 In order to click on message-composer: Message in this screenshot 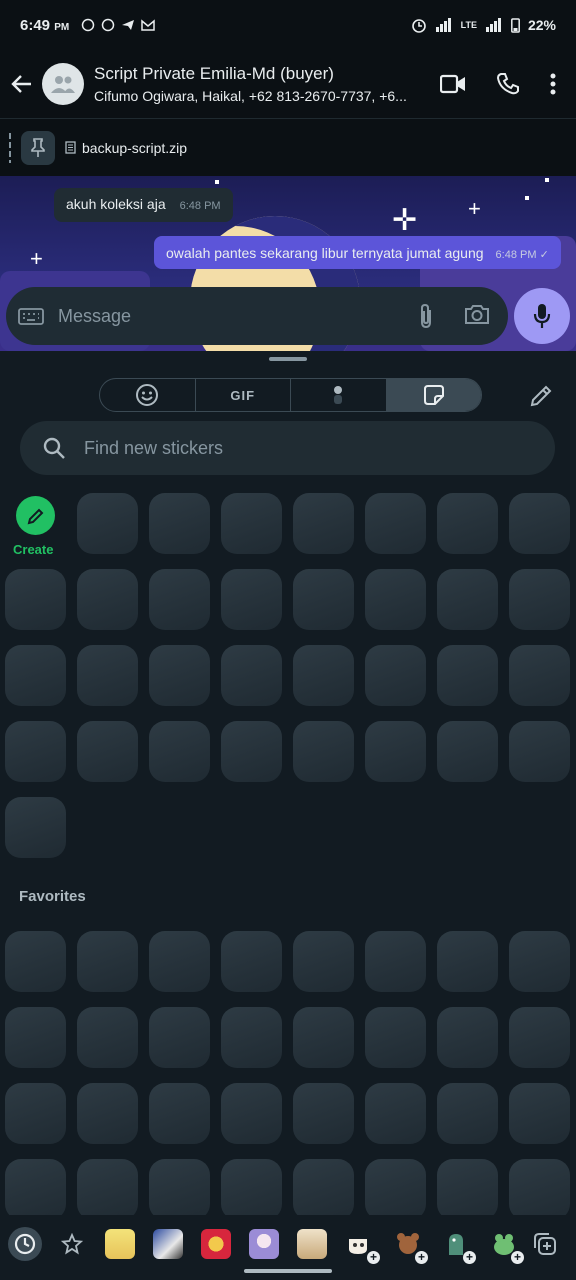, I will do `click(257, 316)`.